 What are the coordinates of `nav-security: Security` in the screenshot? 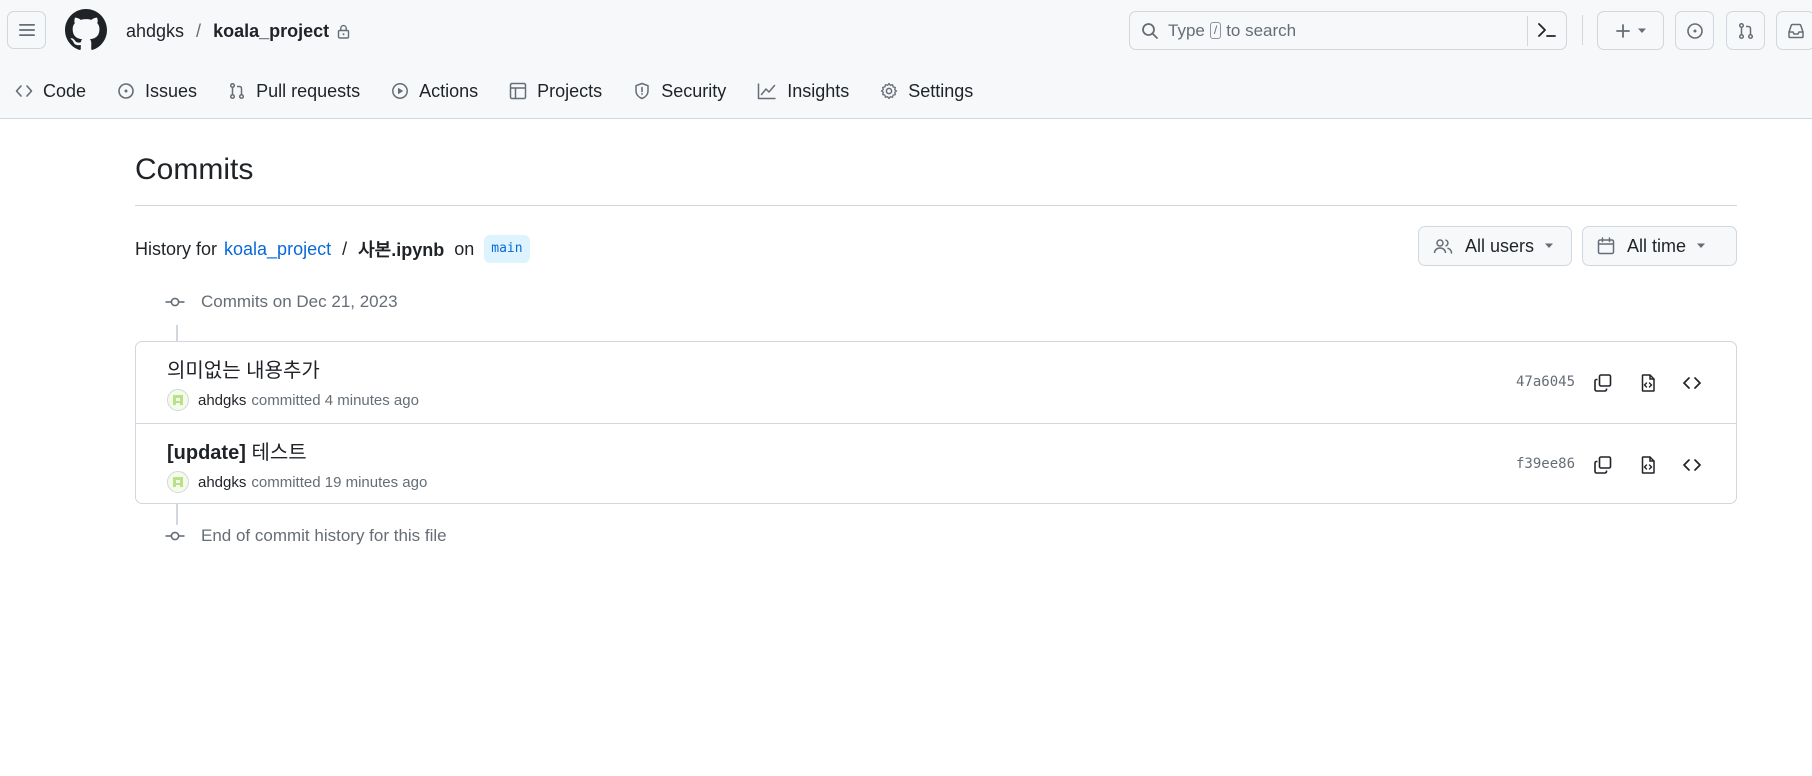 It's located at (679, 91).